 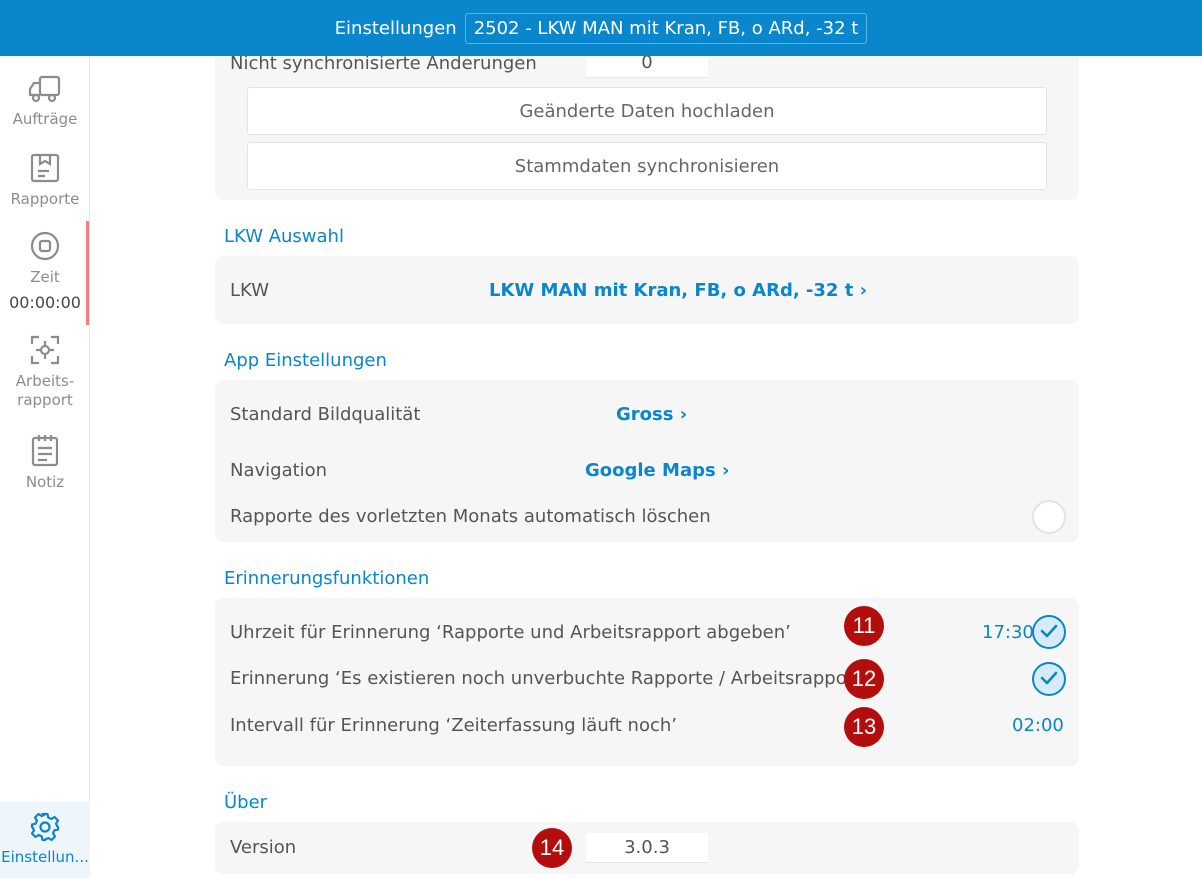 What do you see at coordinates (678, 290) in the screenshot?
I see `truck-select-link: LKW MAN mit Kran, FB, o ARd, -32 t ›` at bounding box center [678, 290].